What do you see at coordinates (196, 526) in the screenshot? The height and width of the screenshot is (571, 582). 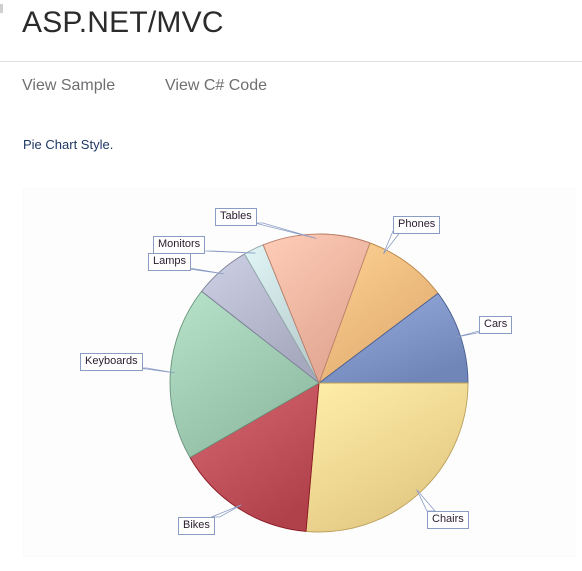 I see `pie-label-bikes: Bikes` at bounding box center [196, 526].